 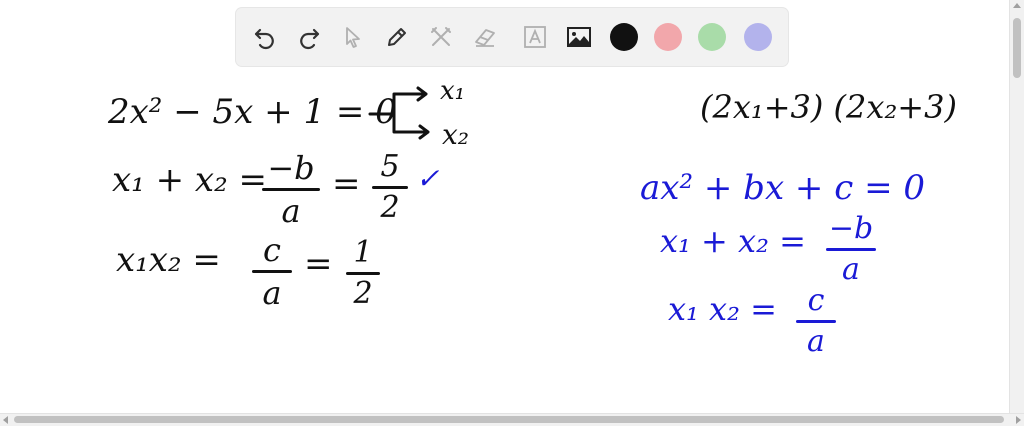 I want to click on sum-value-denominator: 2, so click(x=390, y=207).